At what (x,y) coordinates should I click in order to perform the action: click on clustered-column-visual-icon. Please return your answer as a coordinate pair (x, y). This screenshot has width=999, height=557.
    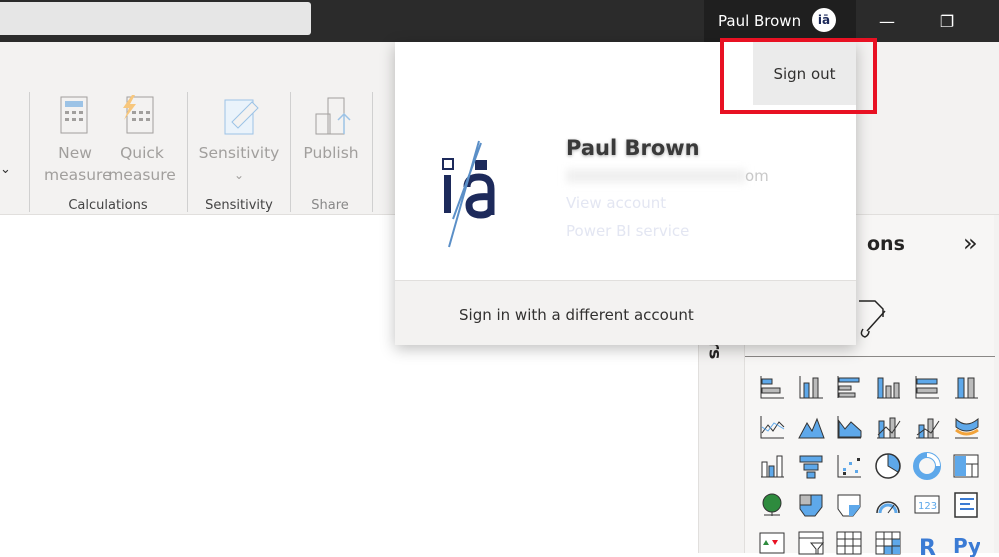
    Looking at the image, I should click on (888, 387).